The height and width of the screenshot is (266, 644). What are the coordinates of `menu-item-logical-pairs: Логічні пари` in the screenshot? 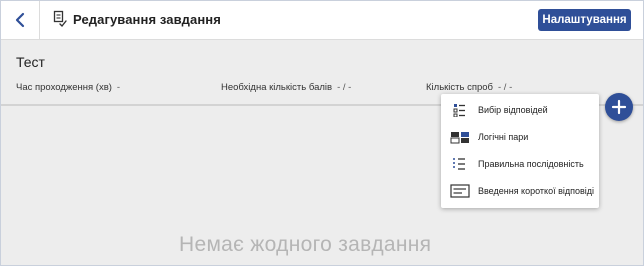 It's located at (520, 136).